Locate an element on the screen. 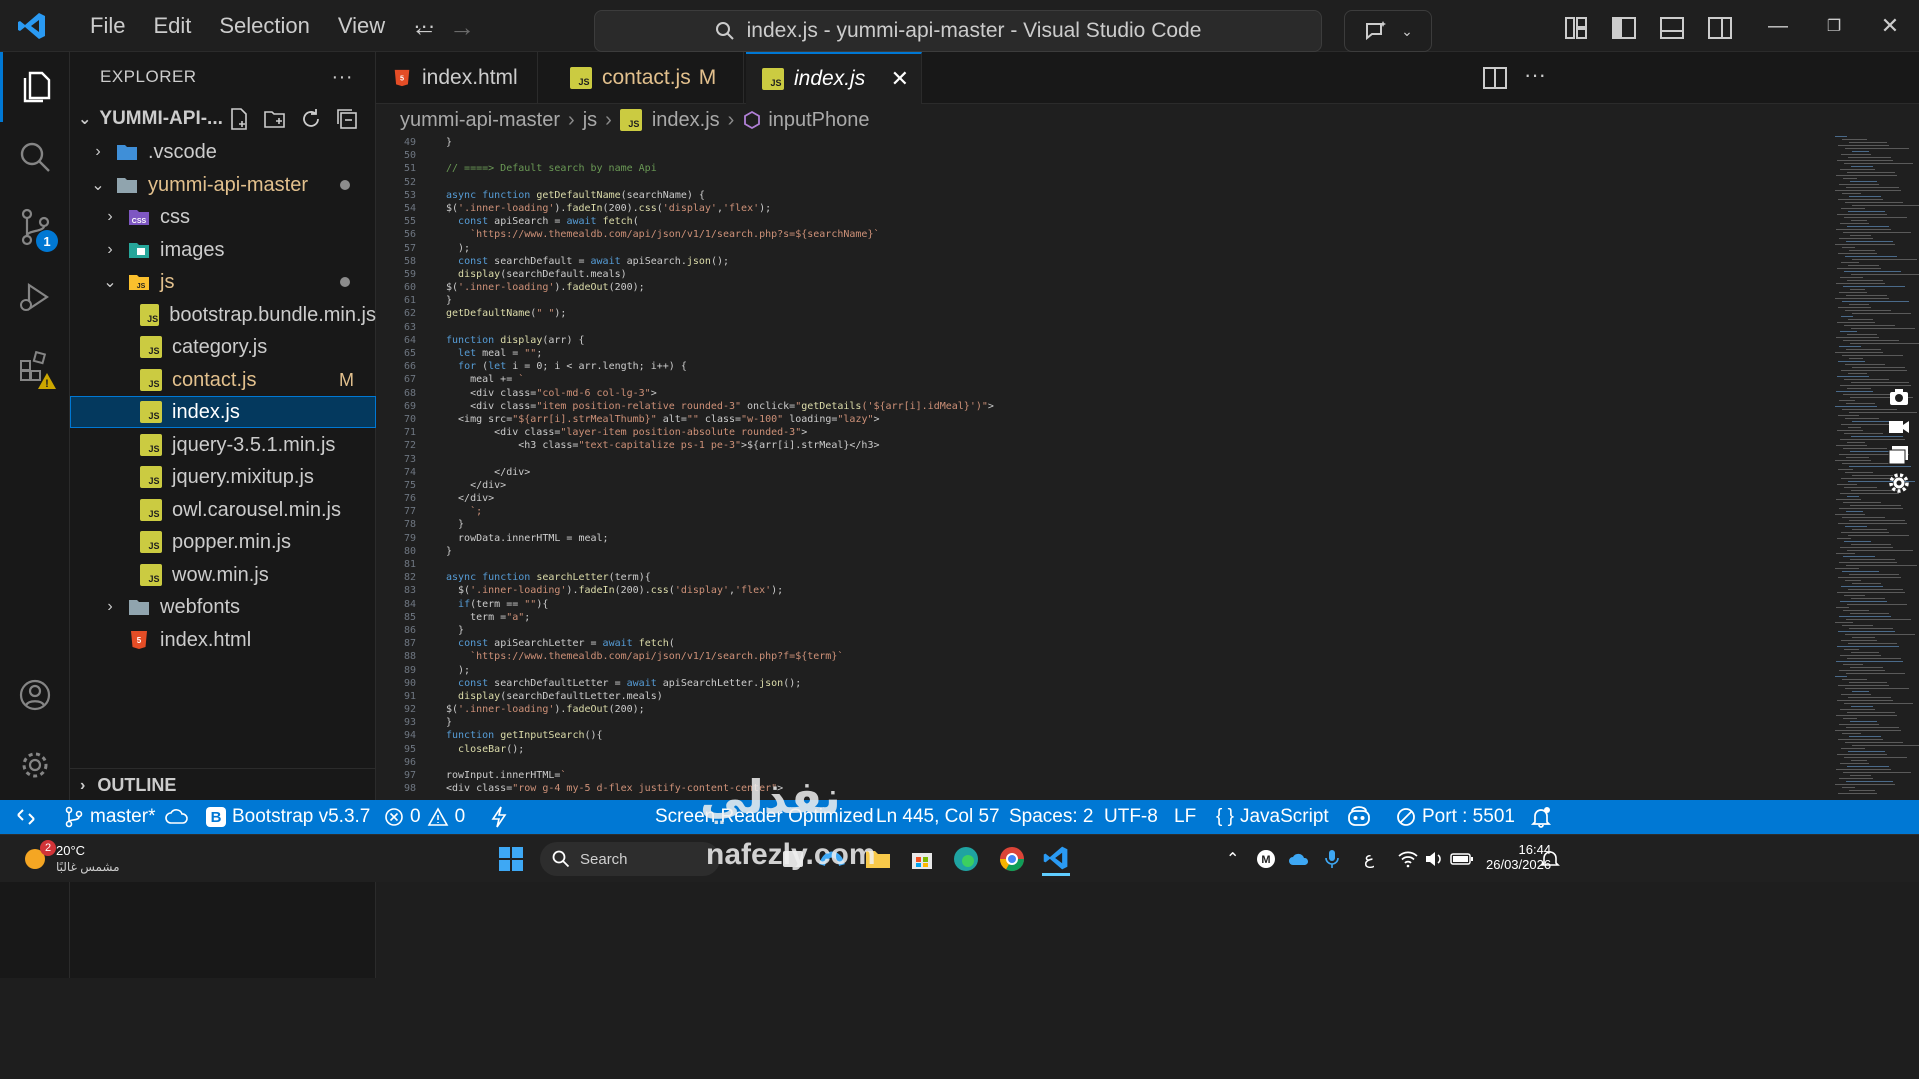 This screenshot has height=1079, width=1919. breadcrumb-item: js is located at coordinates (590, 120).